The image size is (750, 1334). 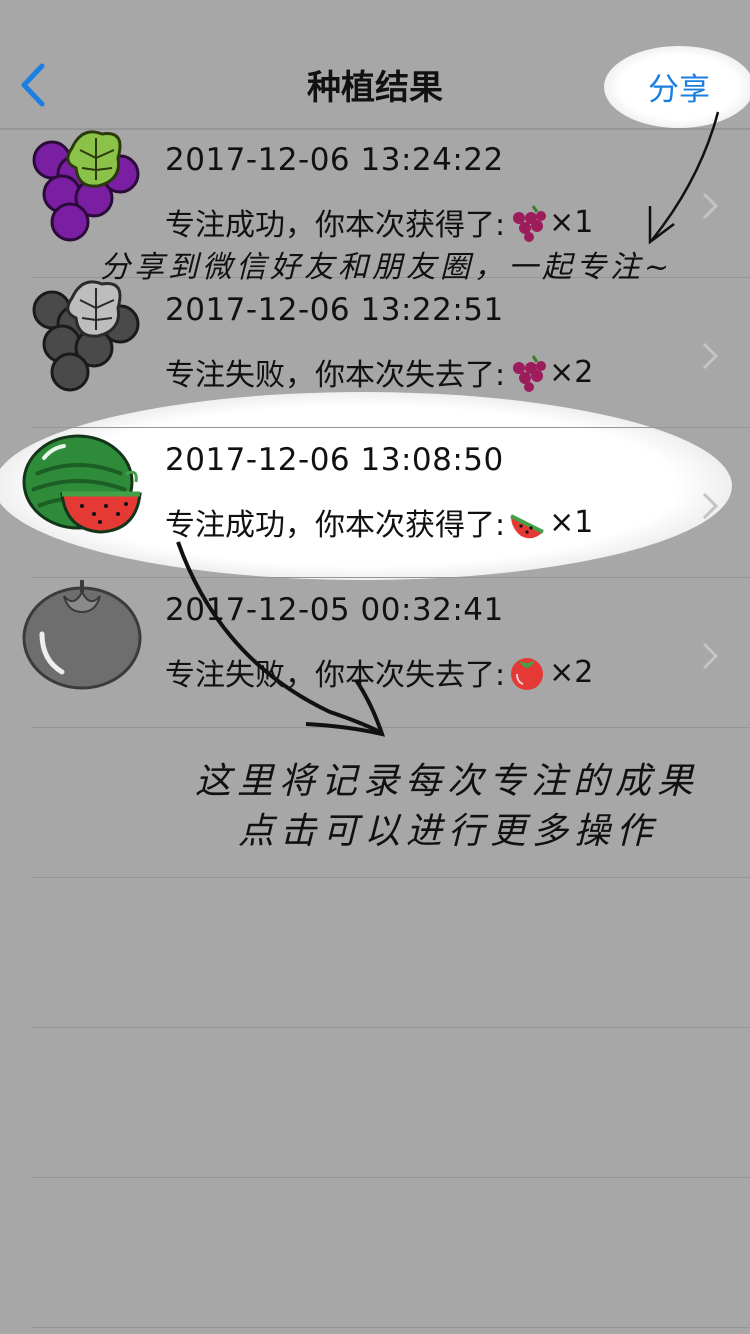 I want to click on list-annotation-line1: 这里将记录每次专注的成果, so click(x=447, y=781).